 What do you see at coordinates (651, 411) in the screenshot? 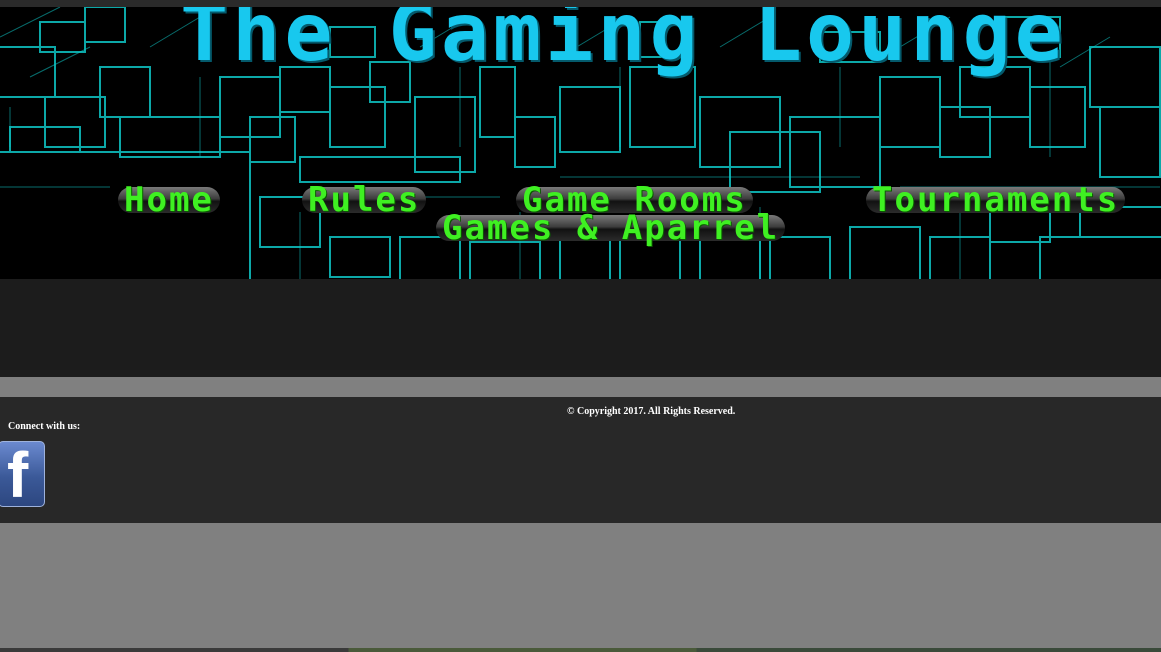
I see `copyright-text: © Copyright 2017. All Rights Reserved.` at bounding box center [651, 411].